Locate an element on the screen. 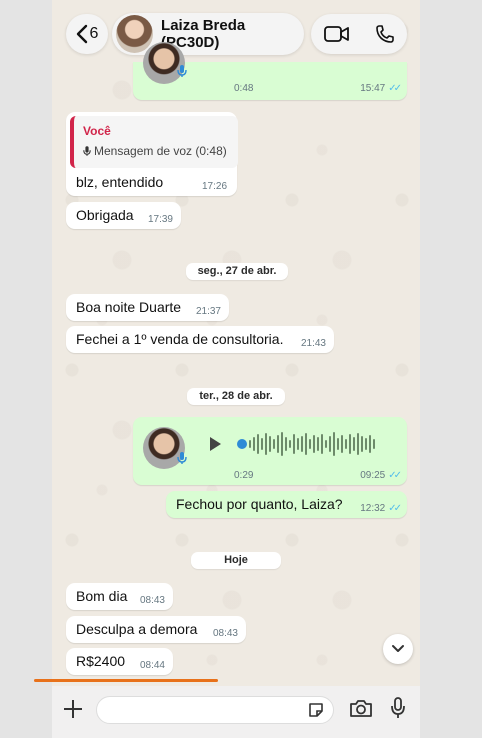  incoming-message: Boa noite Duarte 21:37 is located at coordinates (147, 307).